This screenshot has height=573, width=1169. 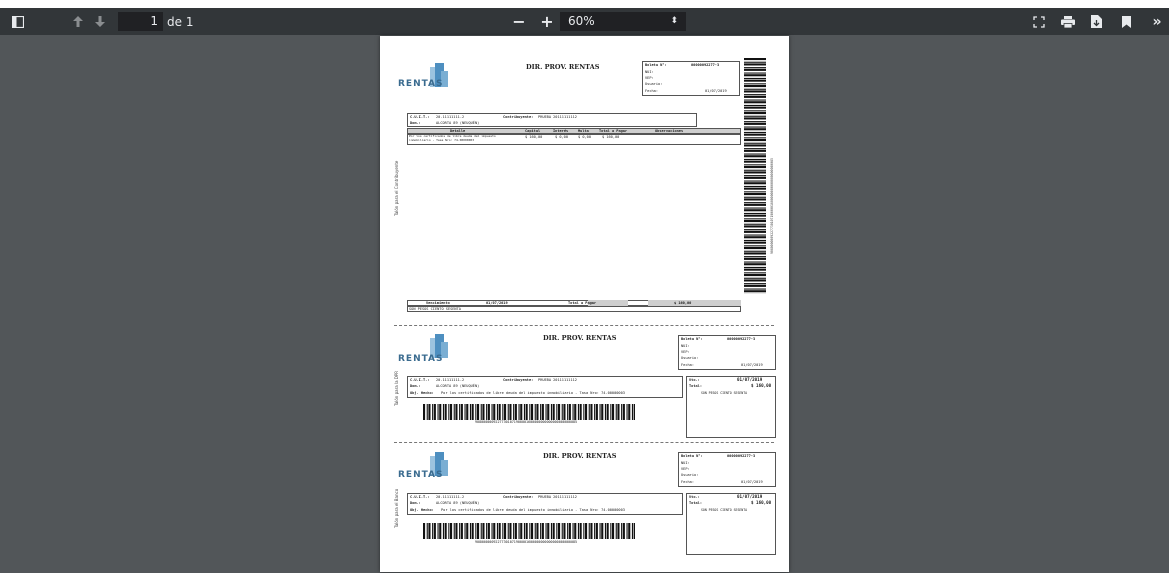 I want to click on row-multa: $ 0,00, so click(x=584, y=137).